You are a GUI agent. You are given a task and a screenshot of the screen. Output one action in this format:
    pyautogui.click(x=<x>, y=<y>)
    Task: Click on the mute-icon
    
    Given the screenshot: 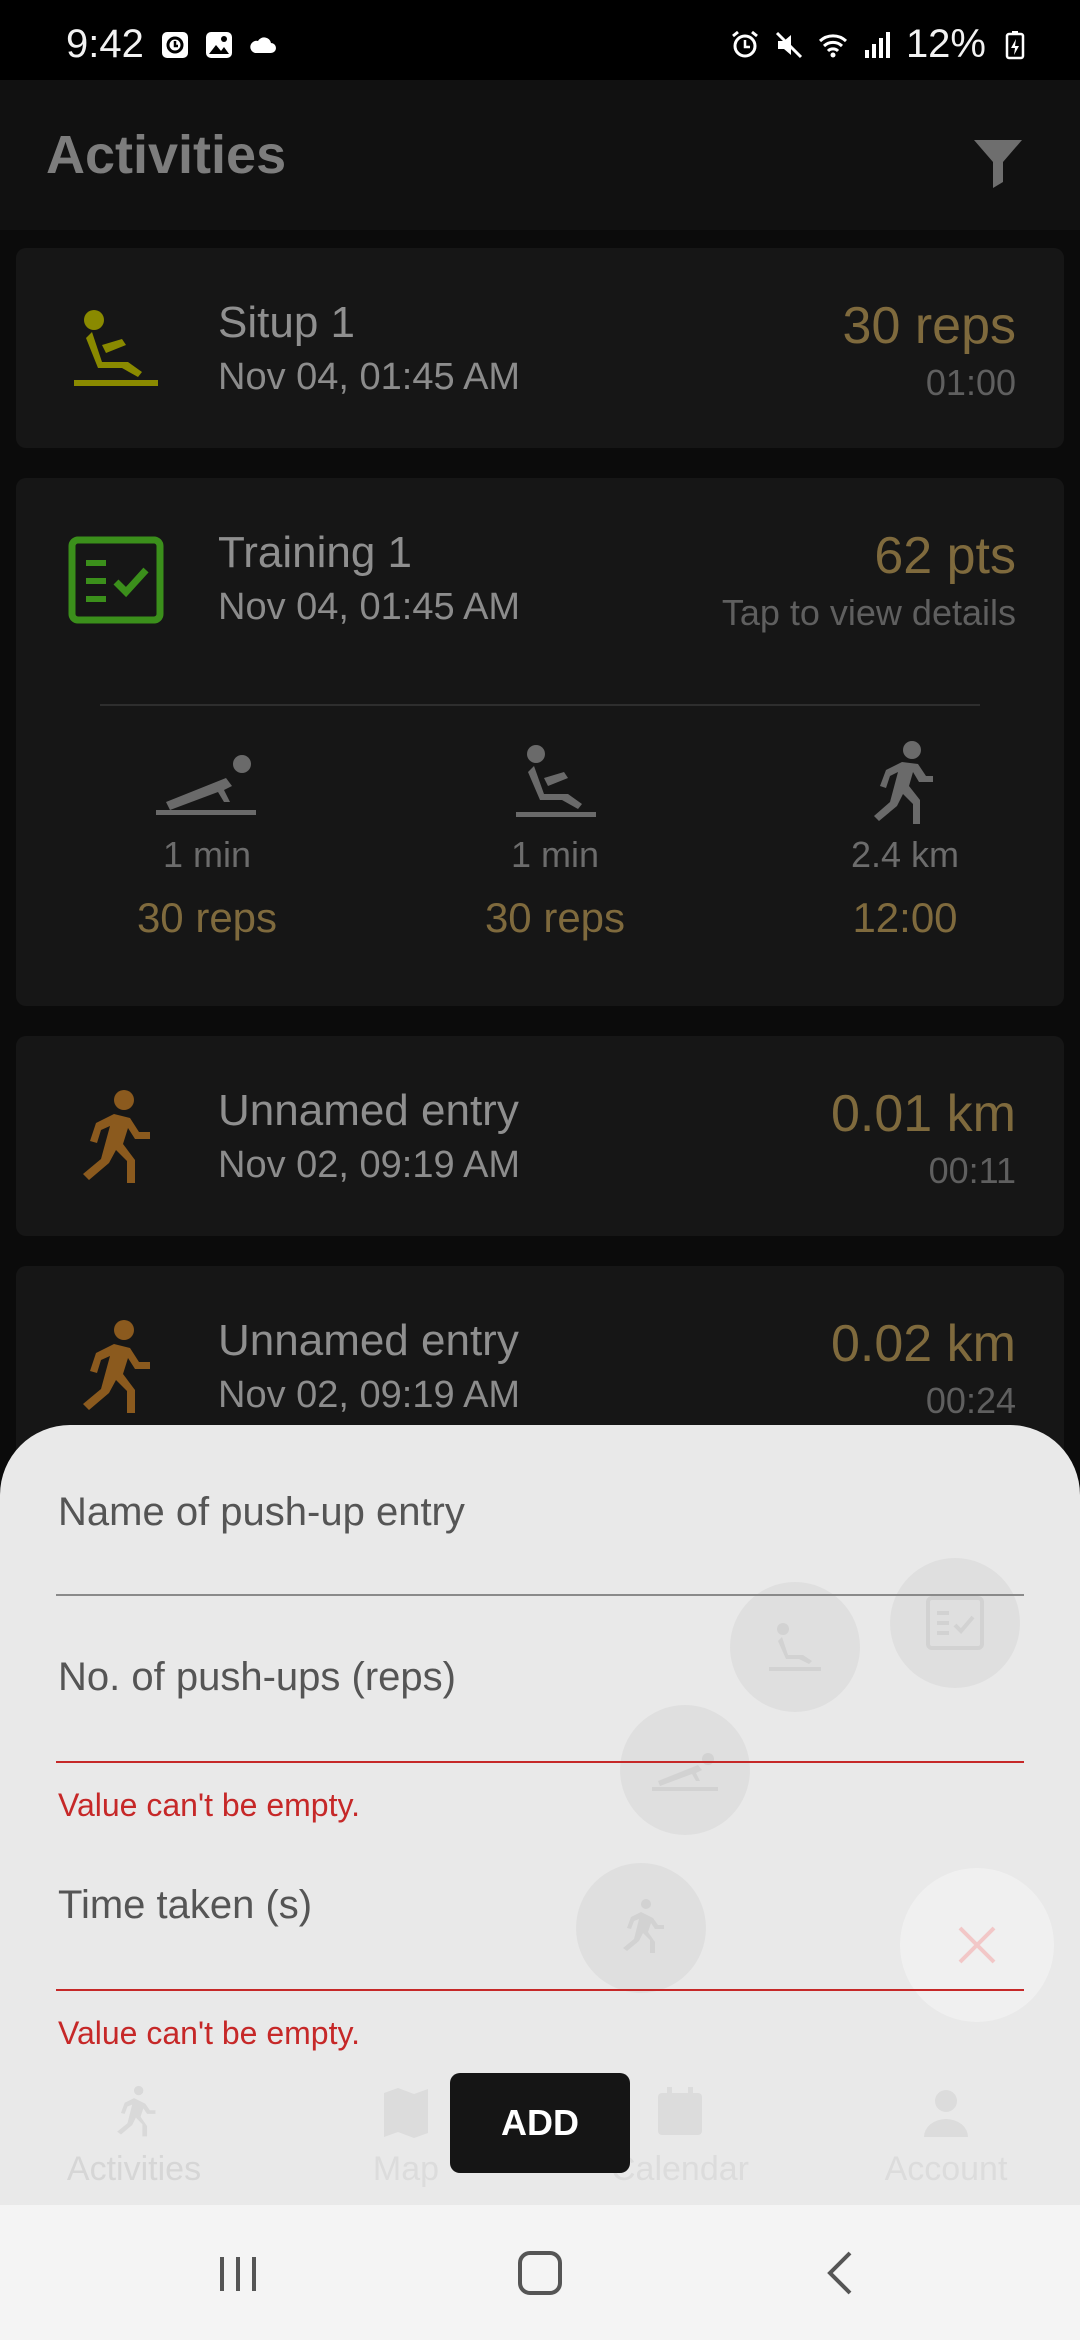 What is the action you would take?
    pyautogui.click(x=788, y=44)
    